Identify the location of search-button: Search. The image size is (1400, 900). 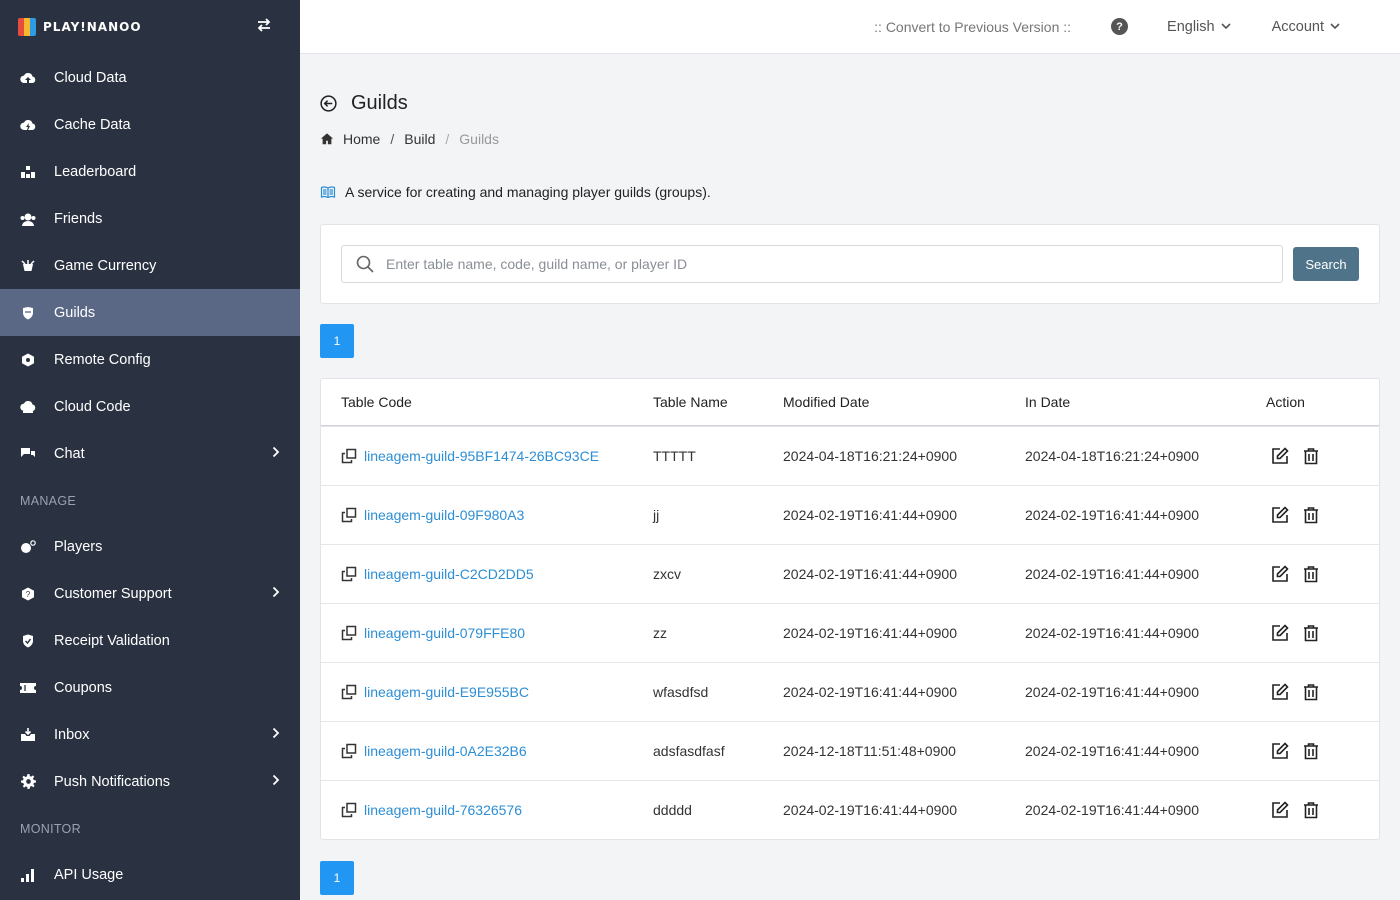
(1326, 264).